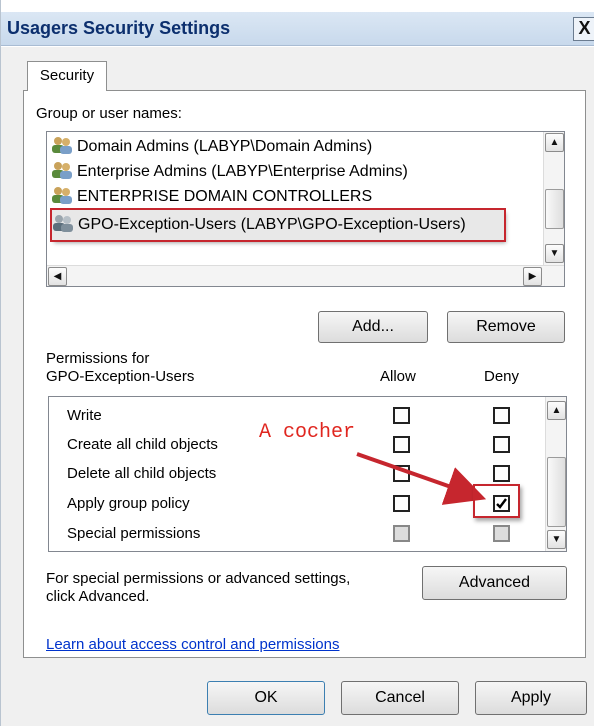 The image size is (594, 726). I want to click on deny-highlight-box, so click(496, 501).